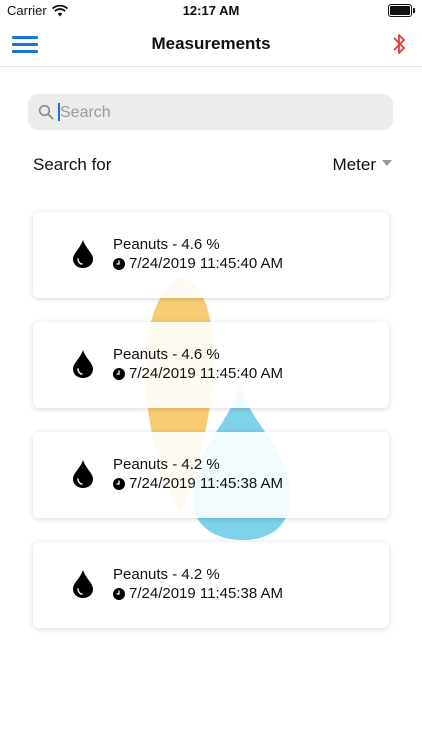 The width and height of the screenshot is (422, 750). I want to click on navigation-bar: Measurements, so click(211, 44).